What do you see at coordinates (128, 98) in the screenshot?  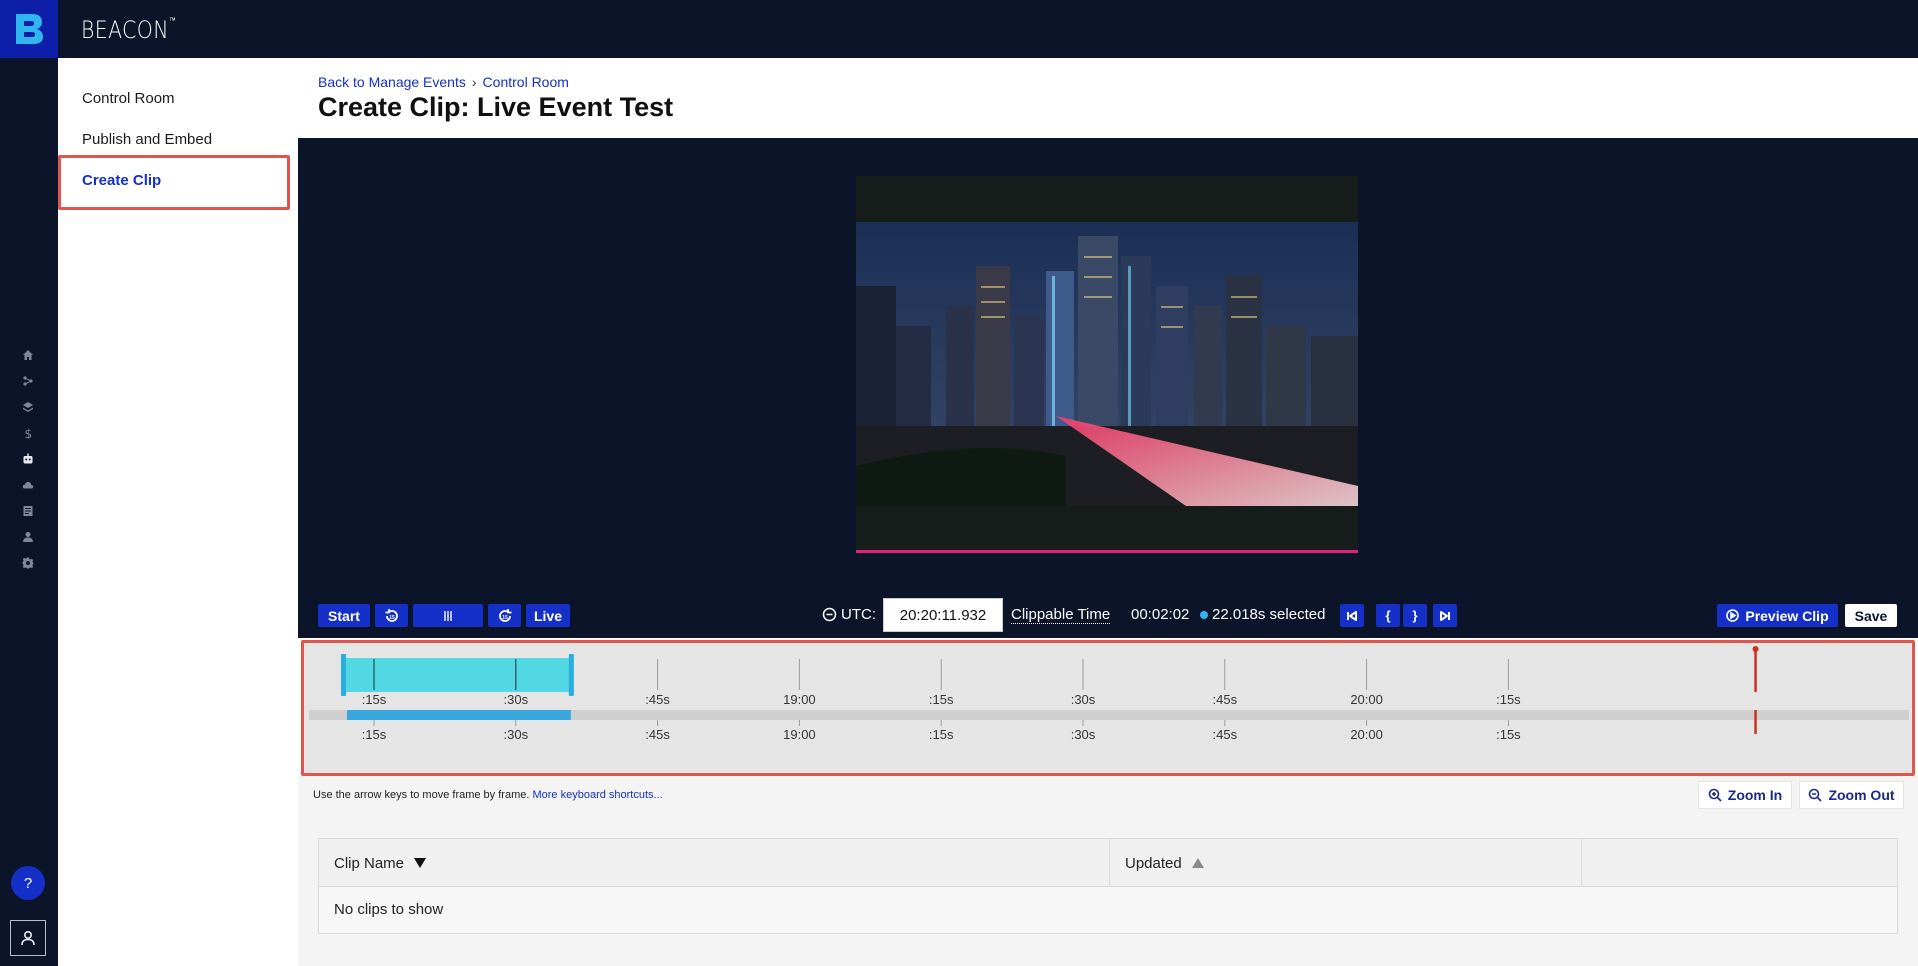 I see `nav-item-control-room: Control Room` at bounding box center [128, 98].